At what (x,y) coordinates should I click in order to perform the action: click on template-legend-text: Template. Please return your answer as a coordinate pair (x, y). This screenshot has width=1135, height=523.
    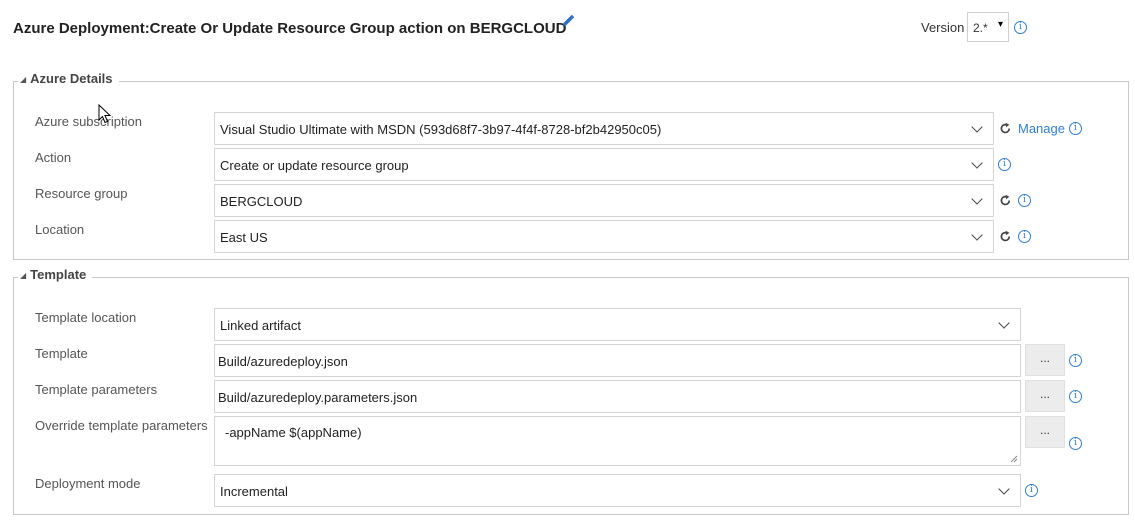
    Looking at the image, I should click on (58, 274).